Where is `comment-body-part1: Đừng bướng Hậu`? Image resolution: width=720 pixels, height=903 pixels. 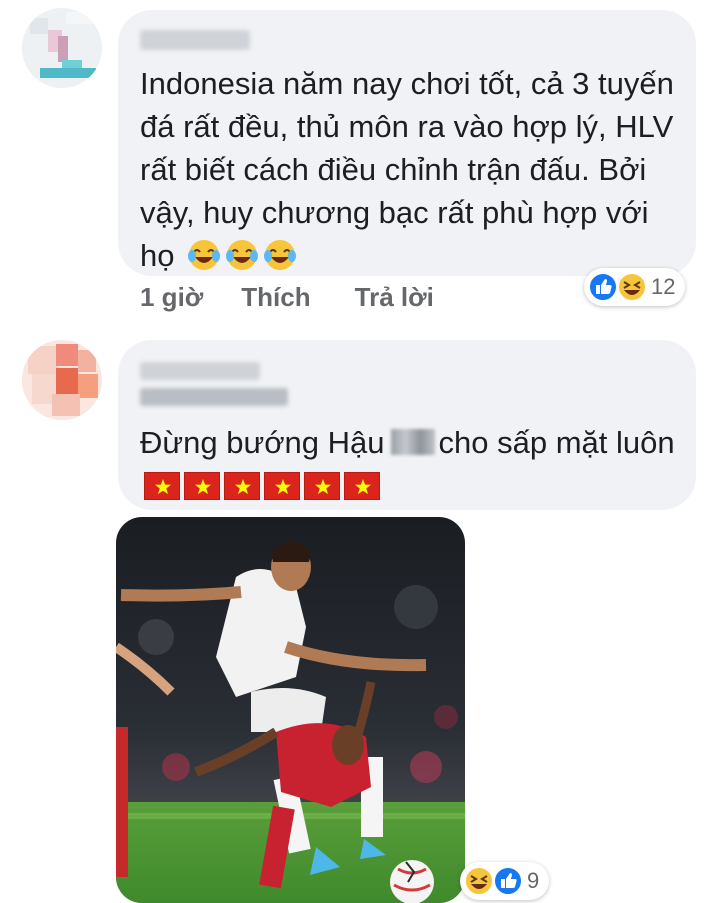 comment-body-part1: Đừng bướng Hậu is located at coordinates (262, 442).